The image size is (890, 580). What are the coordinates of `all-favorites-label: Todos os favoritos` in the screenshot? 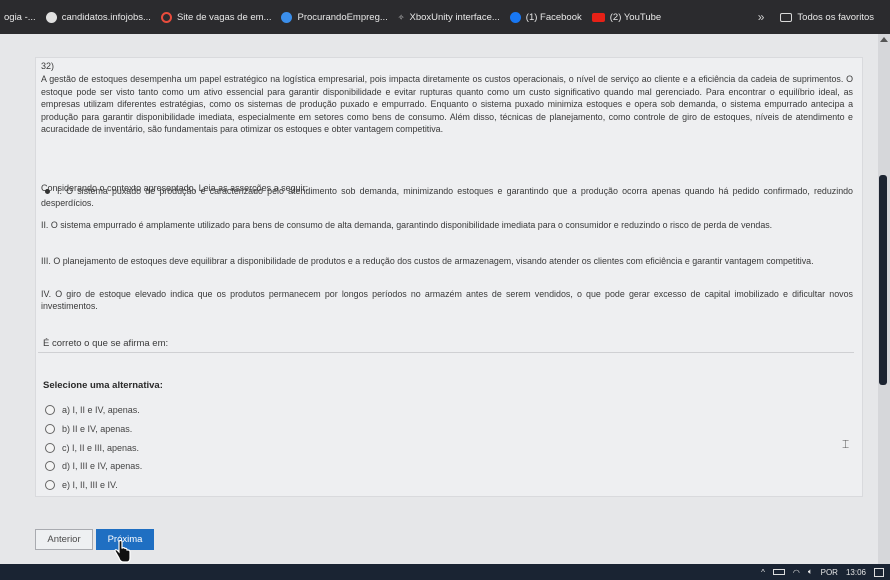 It's located at (835, 17).